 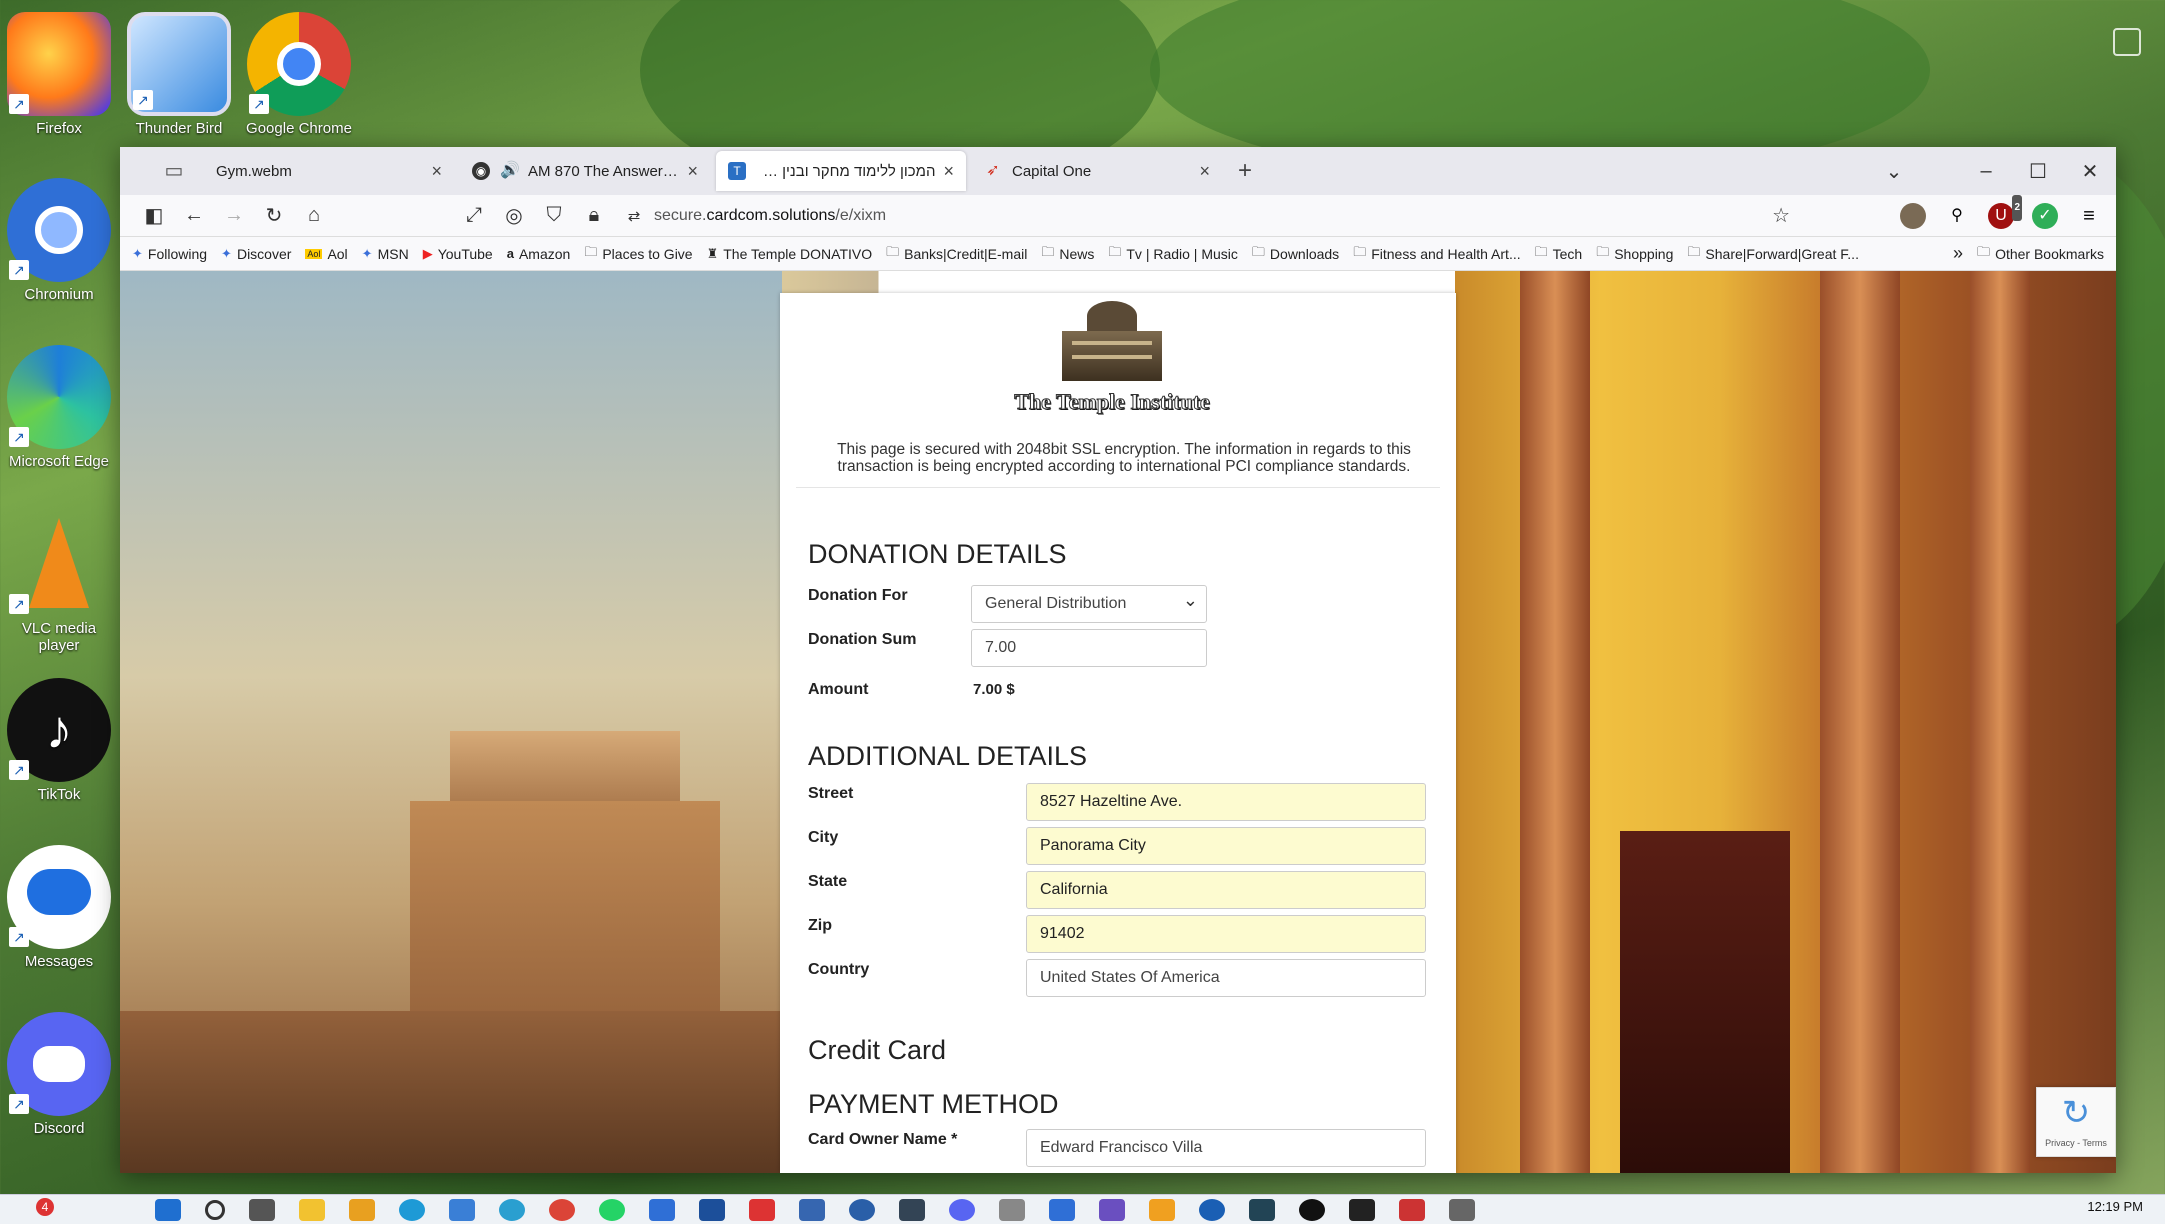 What do you see at coordinates (312, 1209) in the screenshot?
I see `file-explorer-icon` at bounding box center [312, 1209].